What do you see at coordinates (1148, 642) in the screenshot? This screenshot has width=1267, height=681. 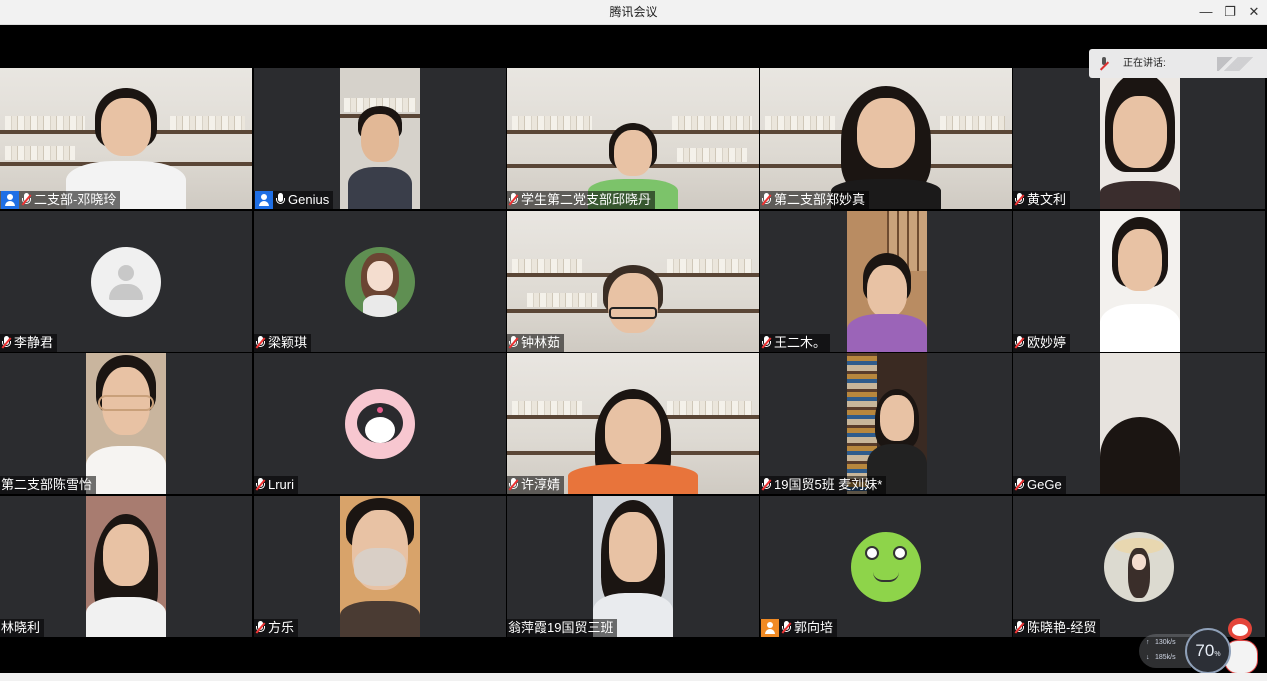 I see `upload-arrow-icon: ↑` at bounding box center [1148, 642].